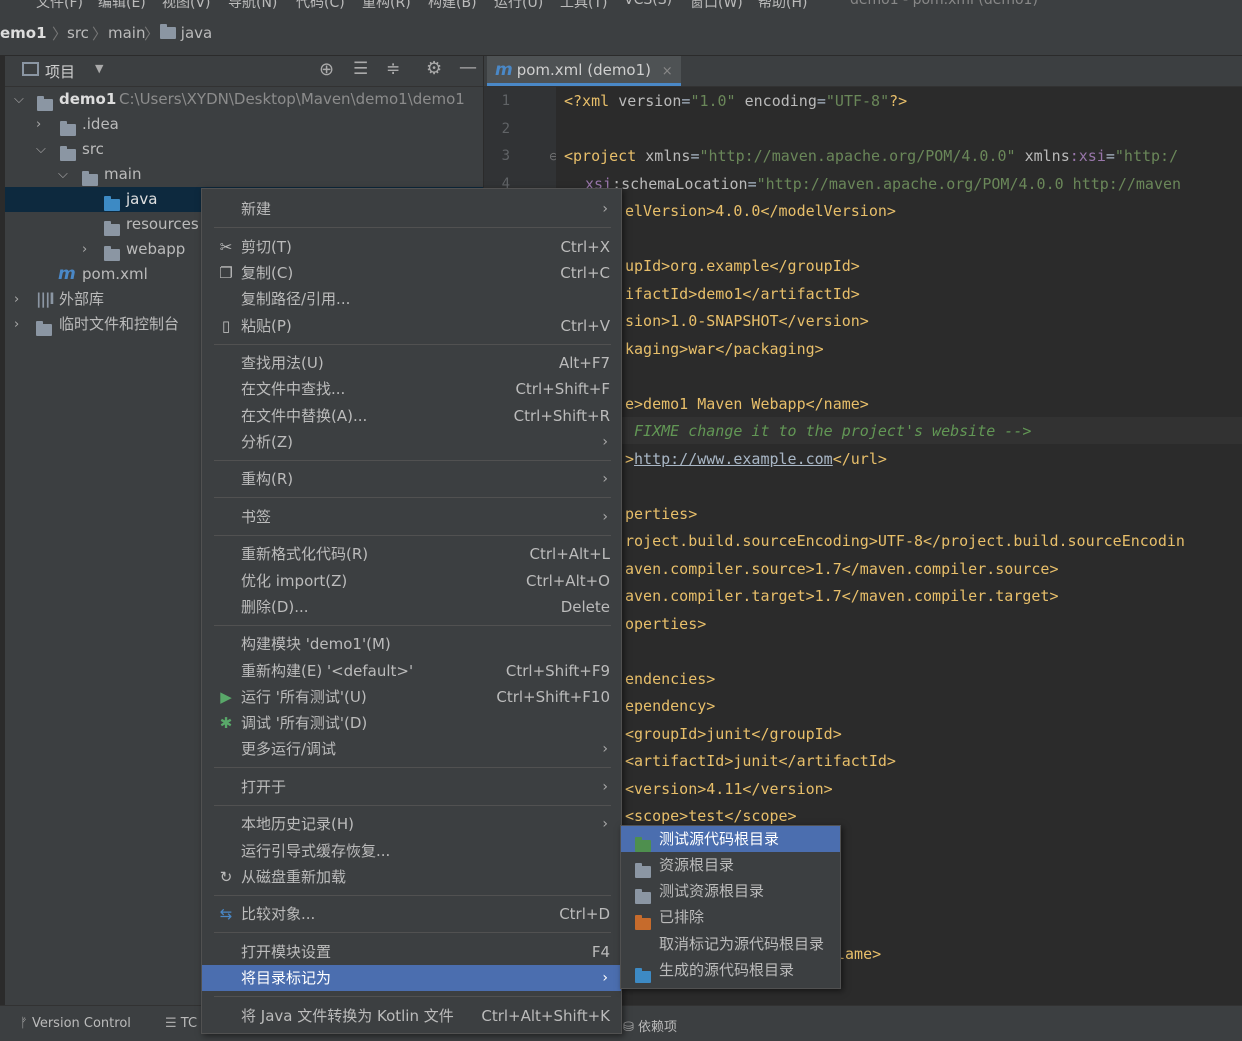 This screenshot has width=1242, height=1041. Describe the element at coordinates (716, 6) in the screenshot. I see `menu-window: 窗口(W)` at that location.